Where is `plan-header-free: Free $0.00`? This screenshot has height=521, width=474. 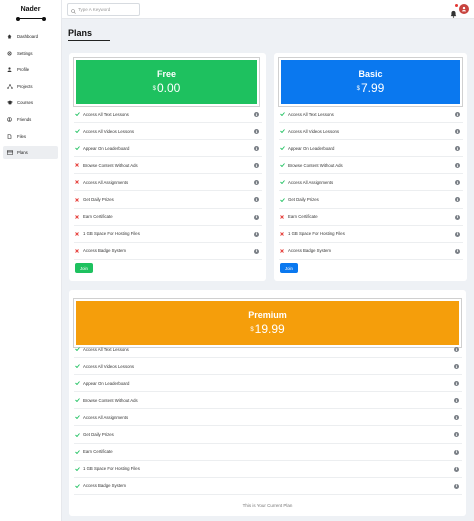 plan-header-free: Free $0.00 is located at coordinates (166, 82).